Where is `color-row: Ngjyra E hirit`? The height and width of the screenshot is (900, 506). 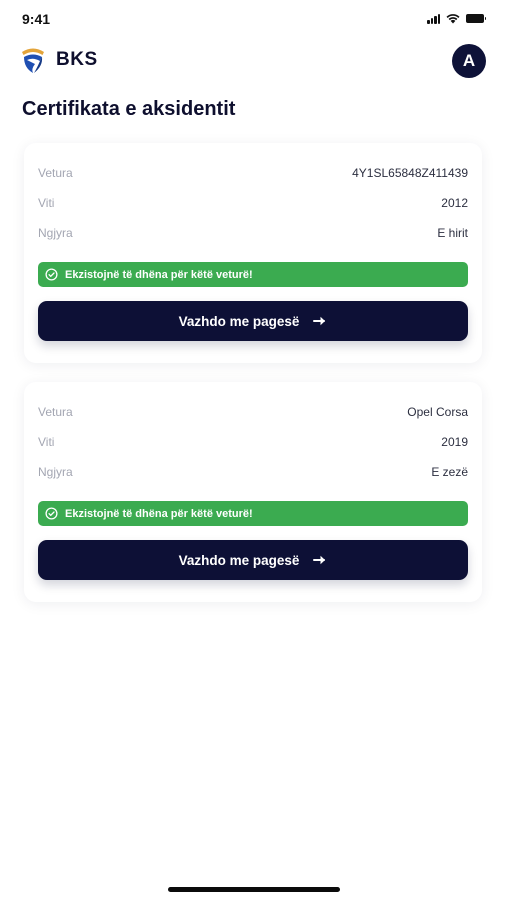 color-row: Ngjyra E hirit is located at coordinates (253, 233).